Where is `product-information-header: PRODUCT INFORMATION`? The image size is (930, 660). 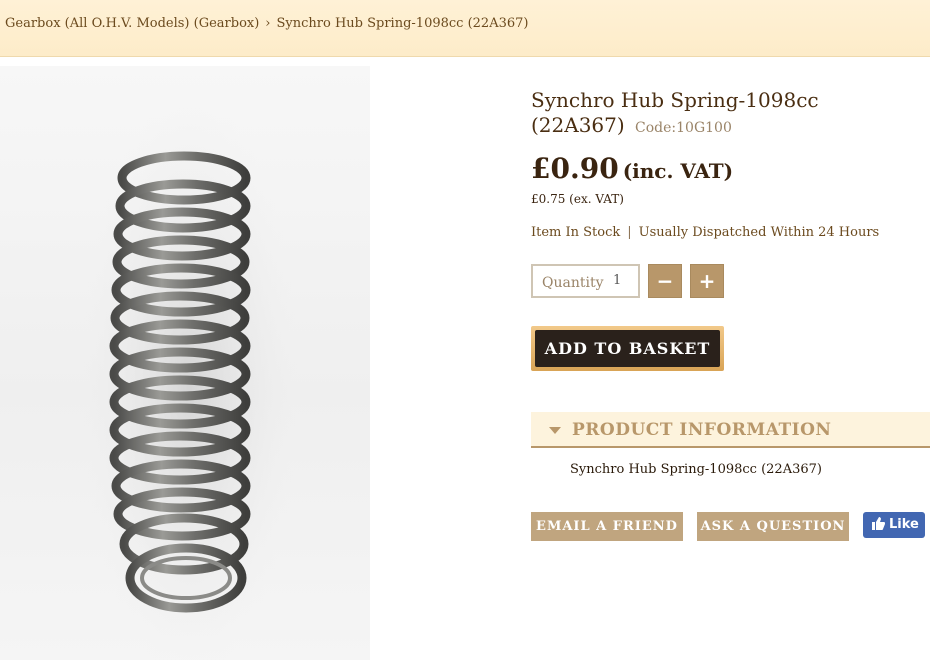
product-information-header: PRODUCT INFORMATION is located at coordinates (730, 430).